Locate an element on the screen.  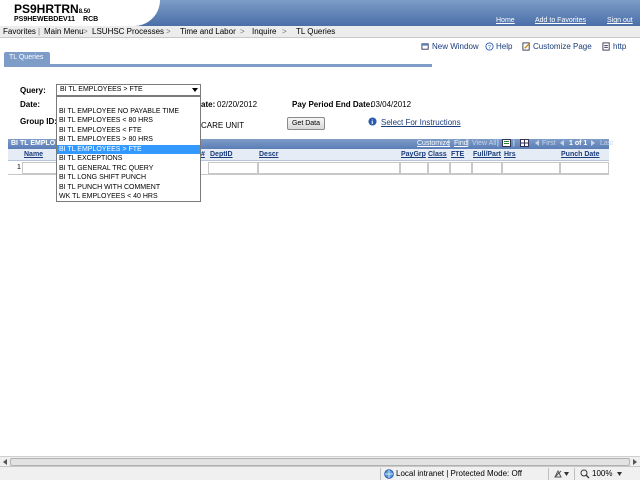
group-id-label: Group ID: is located at coordinates (38, 121).